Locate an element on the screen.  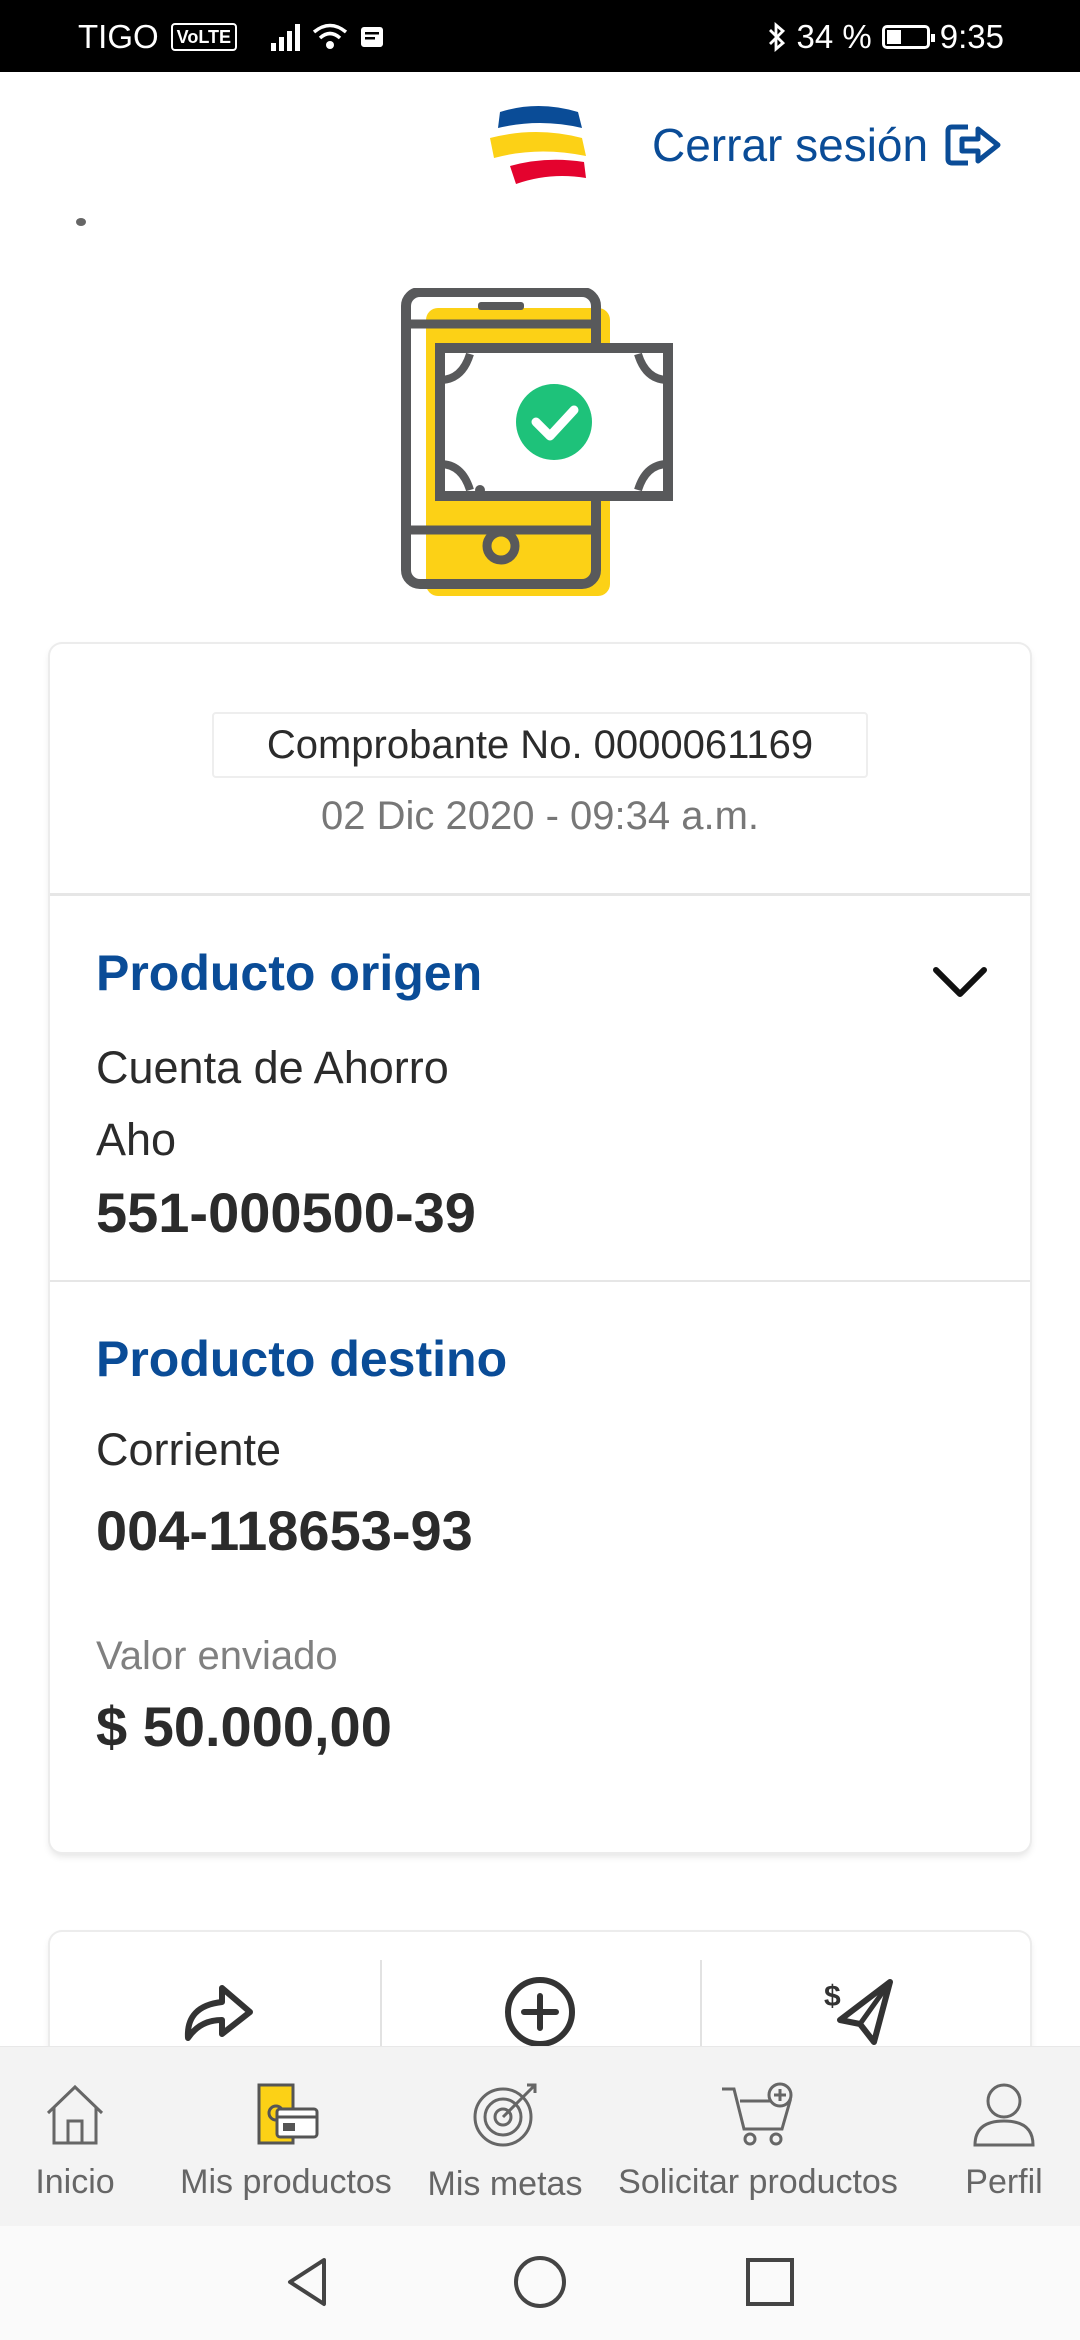
logout-button: Cerrar sesión is located at coordinates (828, 145).